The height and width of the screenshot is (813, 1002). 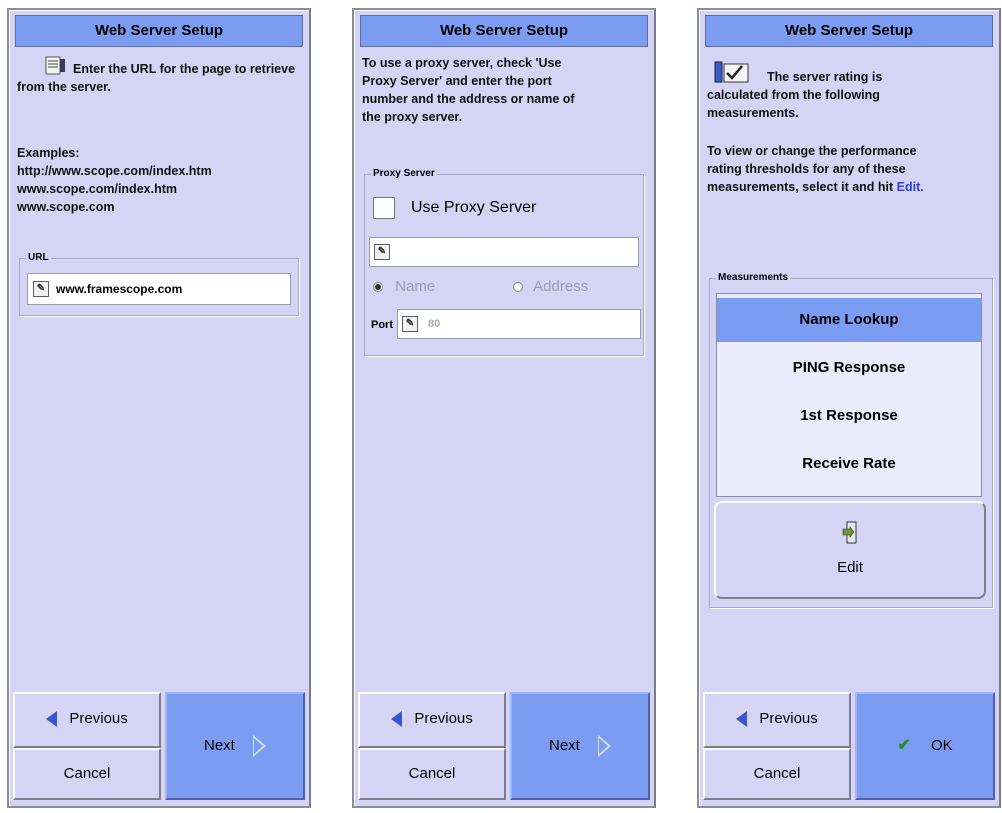 I want to click on use-proxy-label: Use Proxy Server, so click(x=473, y=208).